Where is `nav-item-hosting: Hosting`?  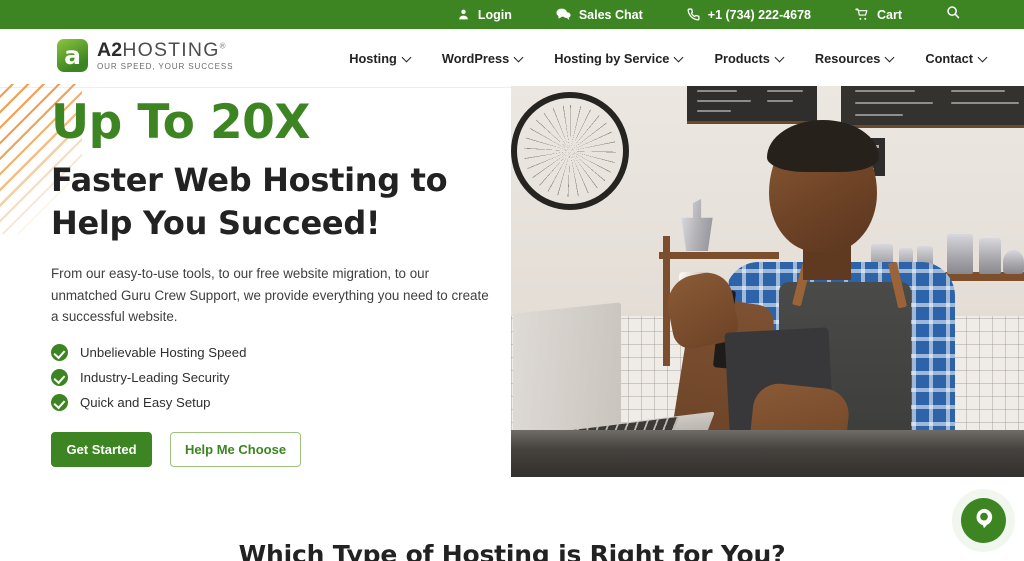
nav-item-hosting: Hosting is located at coordinates (380, 58).